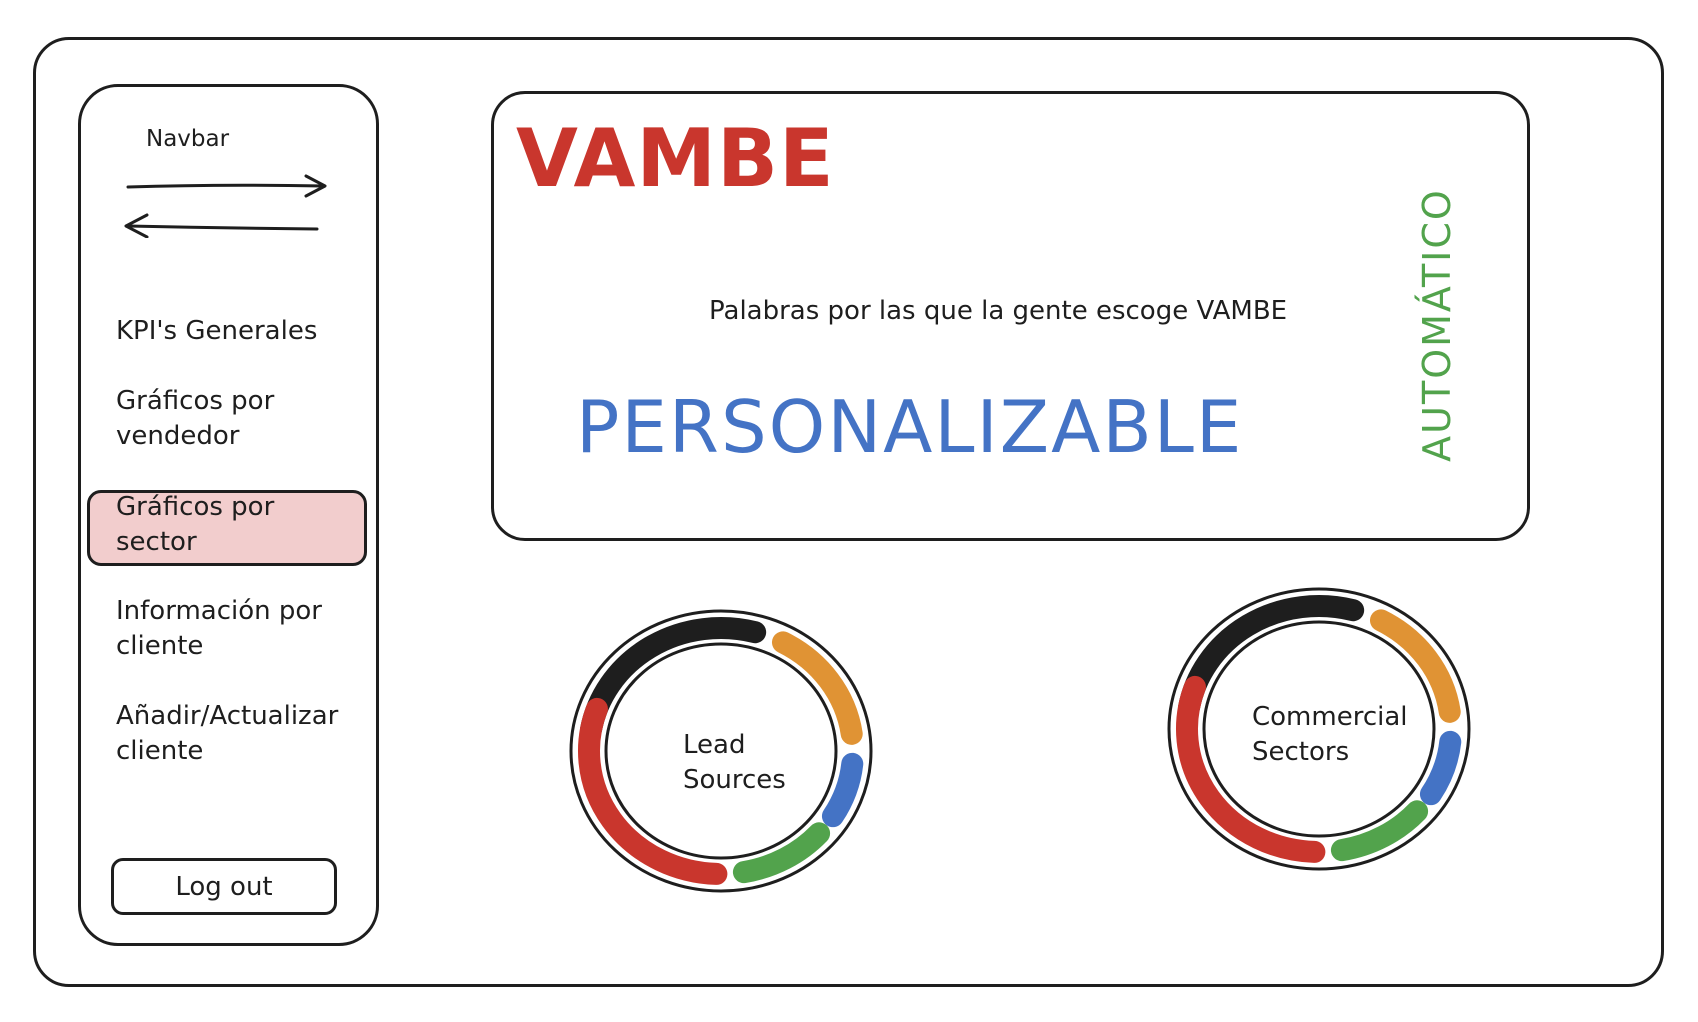  Describe the element at coordinates (219, 629) in the screenshot. I see `sidebar-item-informacion-cliente: Información por cliente` at that location.